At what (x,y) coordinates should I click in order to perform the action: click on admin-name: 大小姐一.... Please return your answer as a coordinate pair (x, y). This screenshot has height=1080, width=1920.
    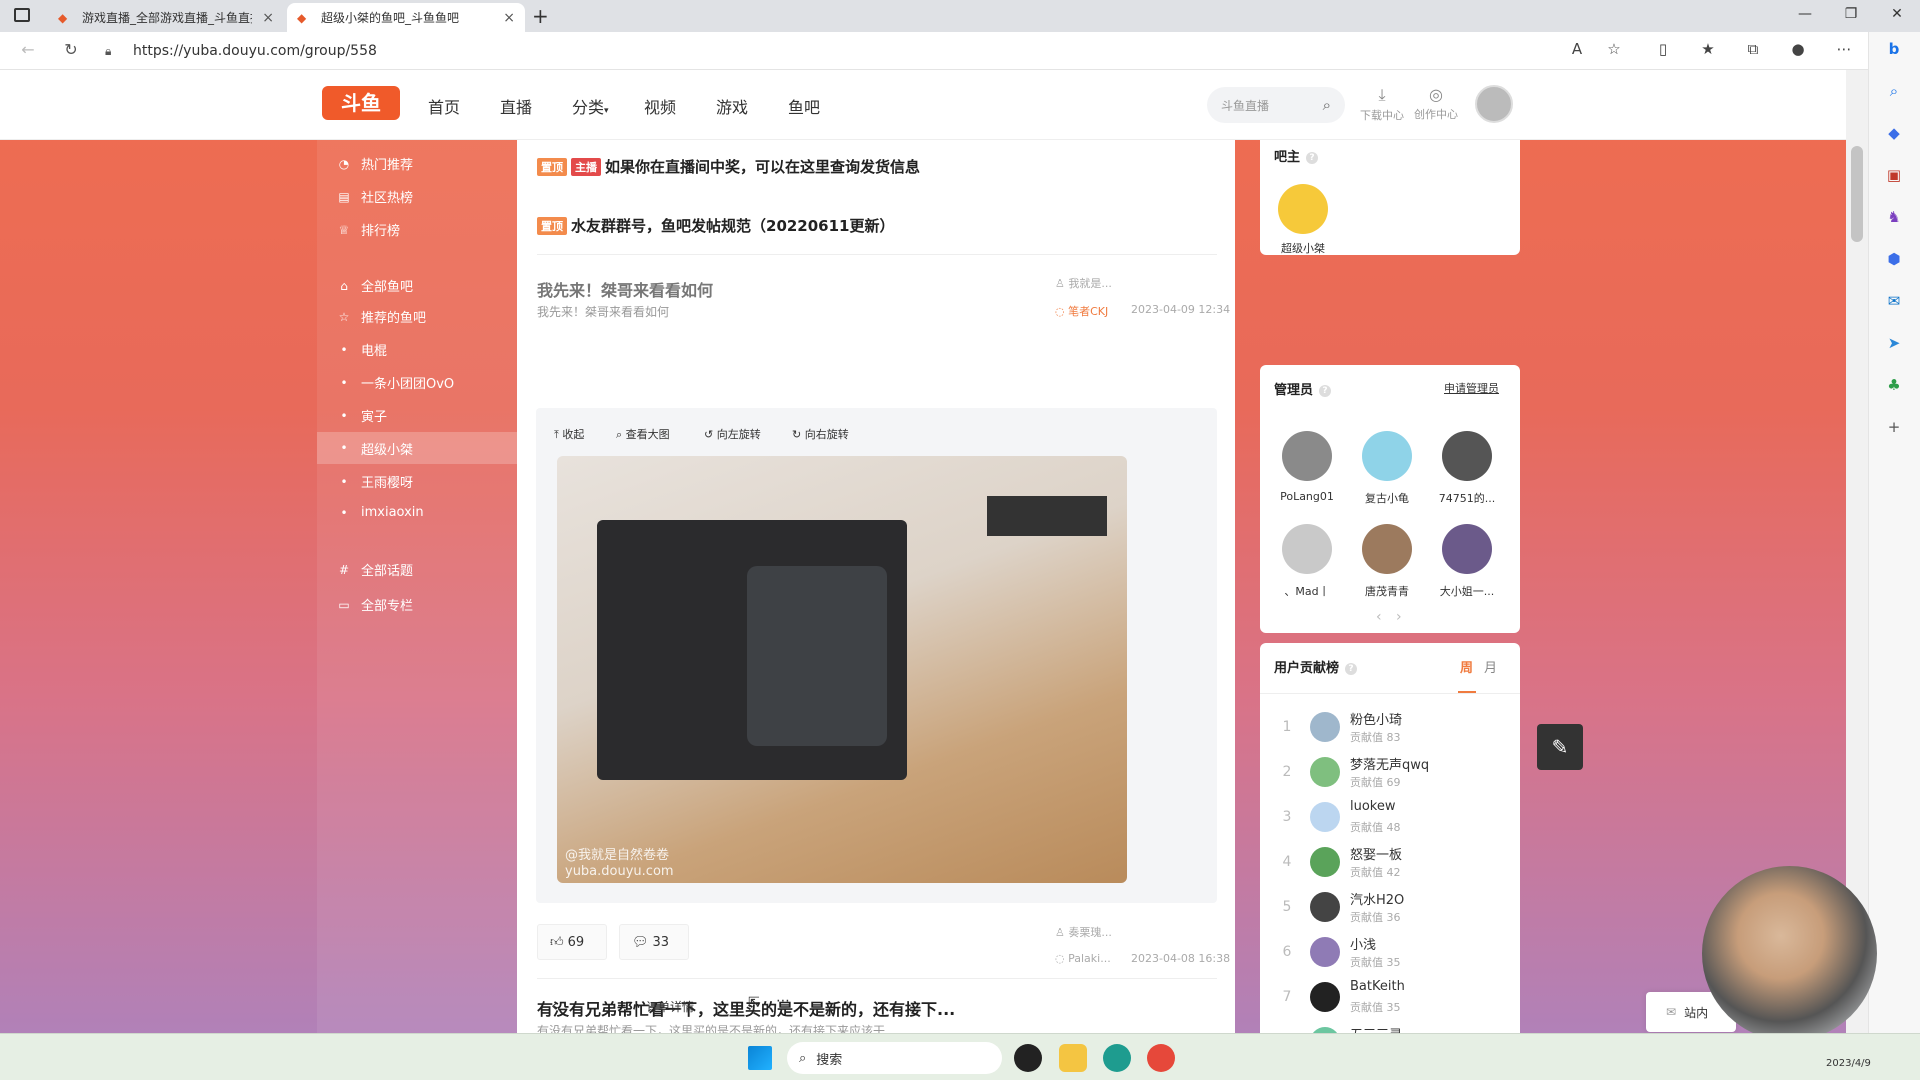
    Looking at the image, I should click on (1467, 591).